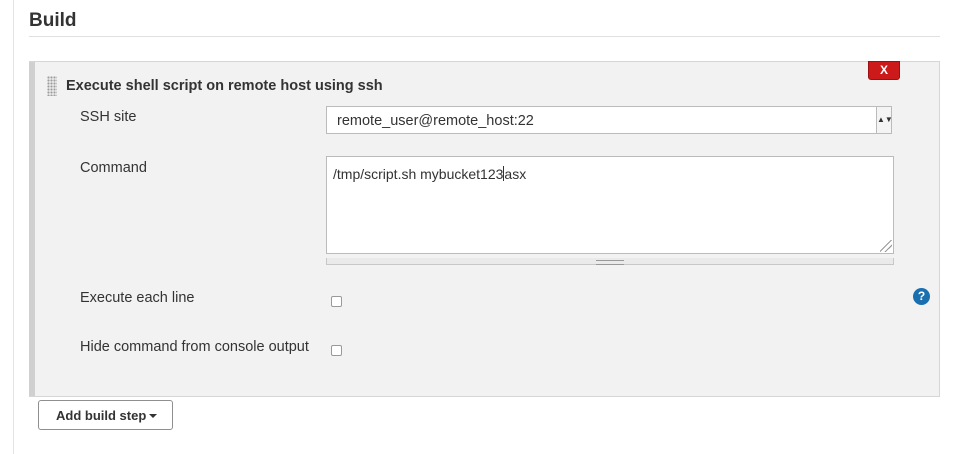 The image size is (955, 454). Describe the element at coordinates (137, 298) in the screenshot. I see `execute-each-line-label: Execute each line` at that location.